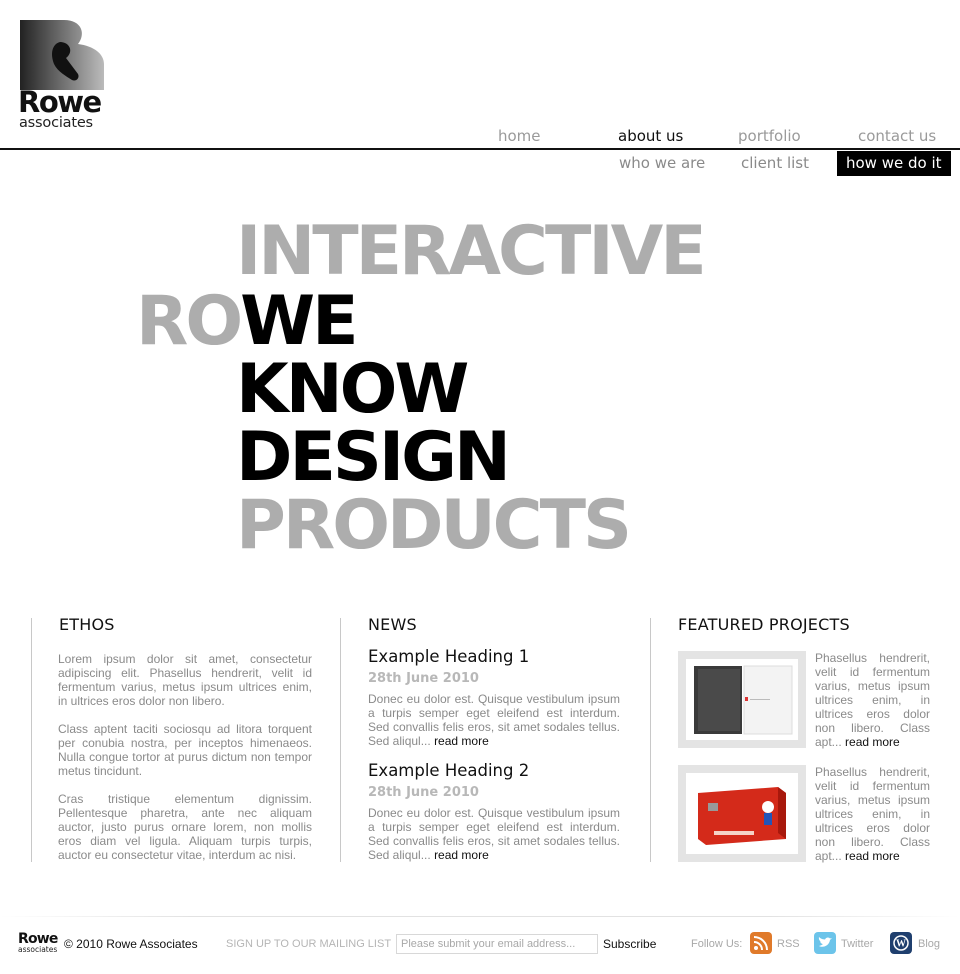 The width and height of the screenshot is (960, 974). I want to click on twitter-icon, so click(825, 943).